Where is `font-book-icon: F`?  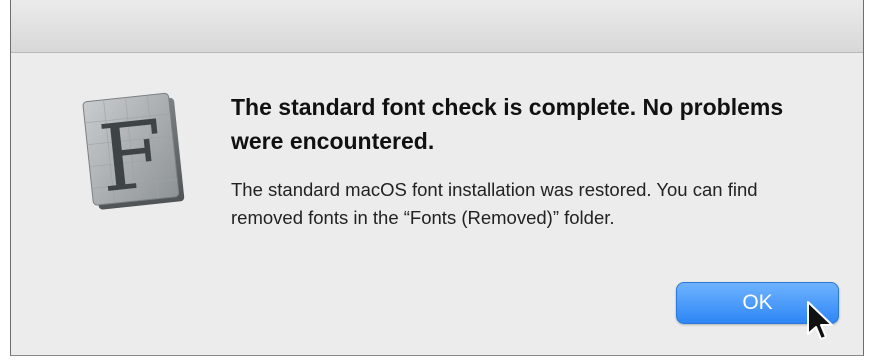
font-book-icon: F is located at coordinates (133, 150).